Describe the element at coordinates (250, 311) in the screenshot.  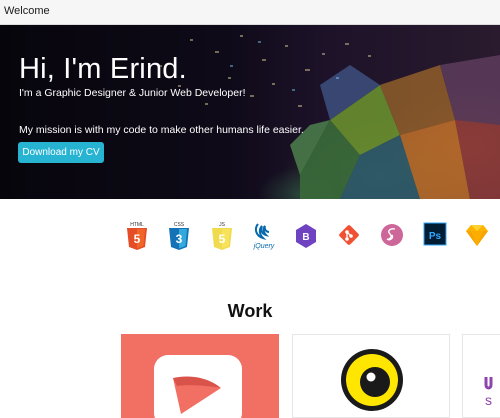
I see `work-section-title: Work` at that location.